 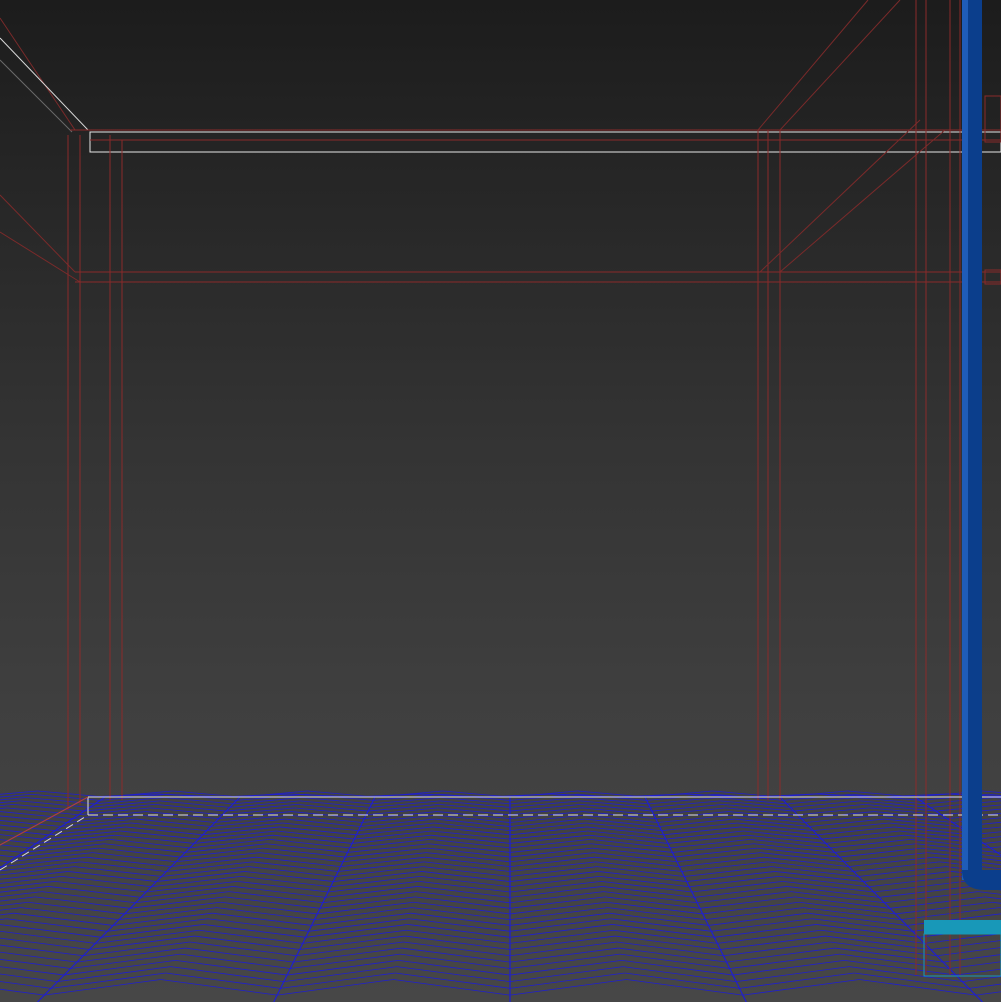 What do you see at coordinates (981, 445) in the screenshot?
I see `vertical-pipe` at bounding box center [981, 445].